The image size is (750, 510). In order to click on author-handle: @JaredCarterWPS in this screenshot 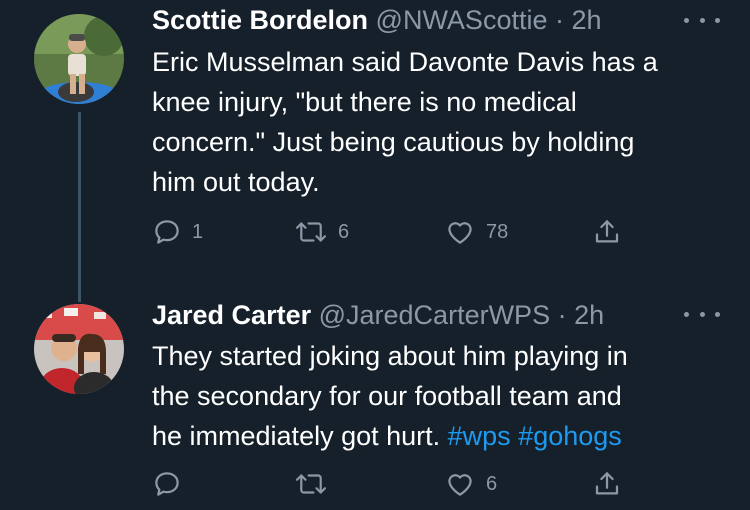, I will do `click(434, 315)`.